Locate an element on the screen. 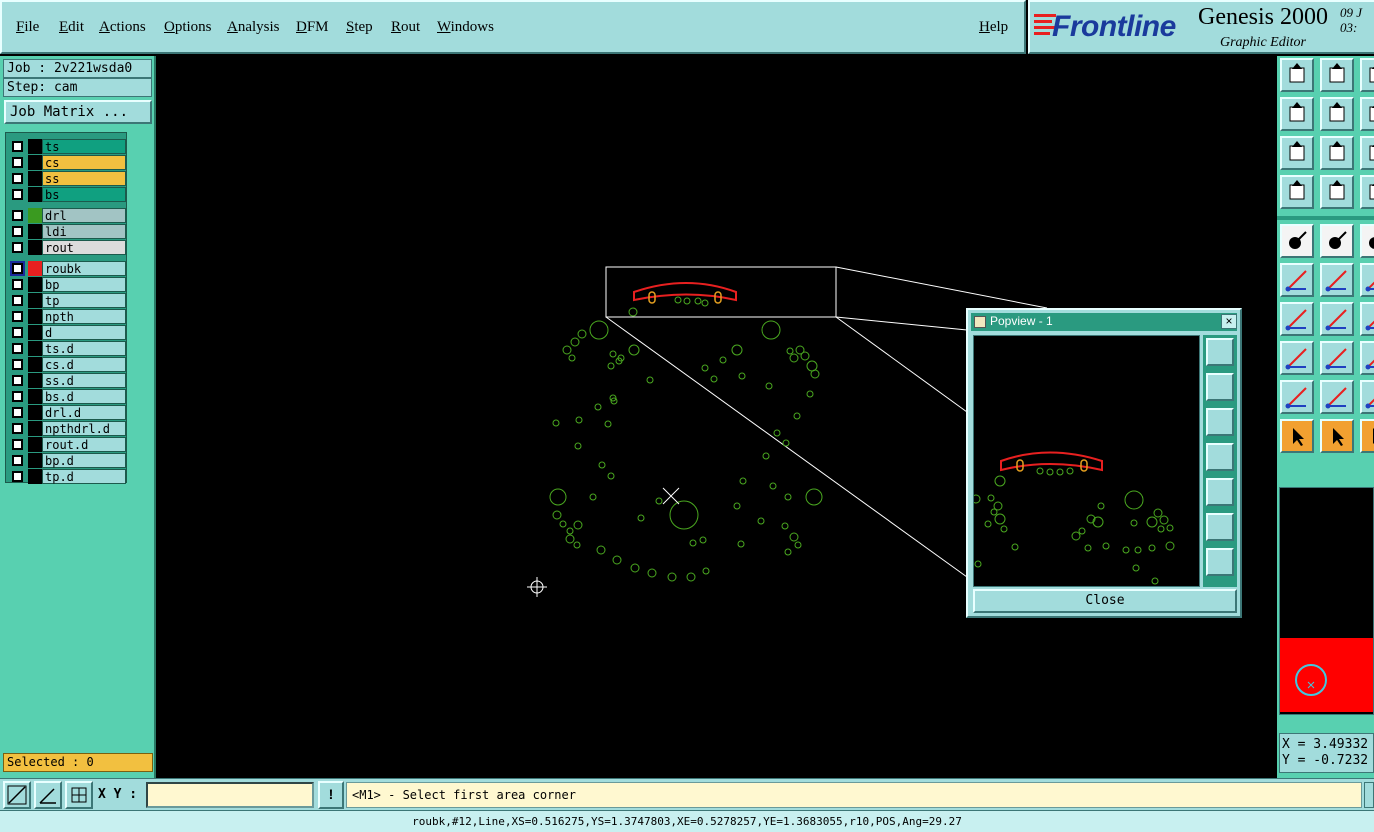 This screenshot has height=832, width=1374. shape-icon is located at coordinates (1367, 397).